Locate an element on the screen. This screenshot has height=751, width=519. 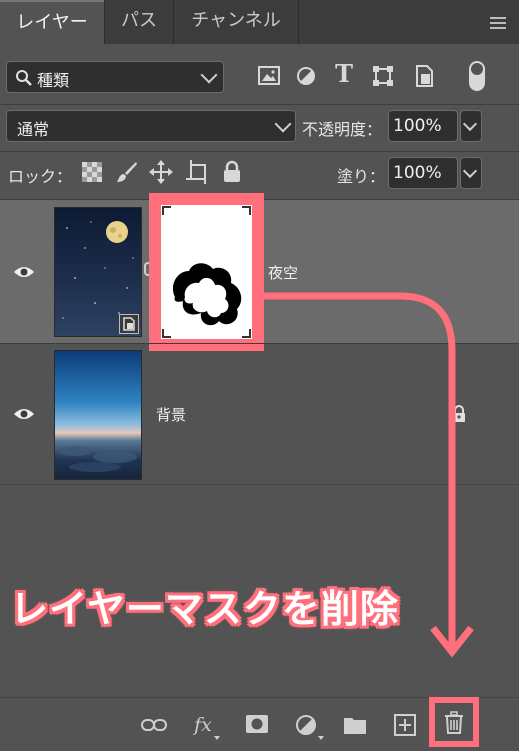
adjustment-dropdown-icon is located at coordinates (321, 738).